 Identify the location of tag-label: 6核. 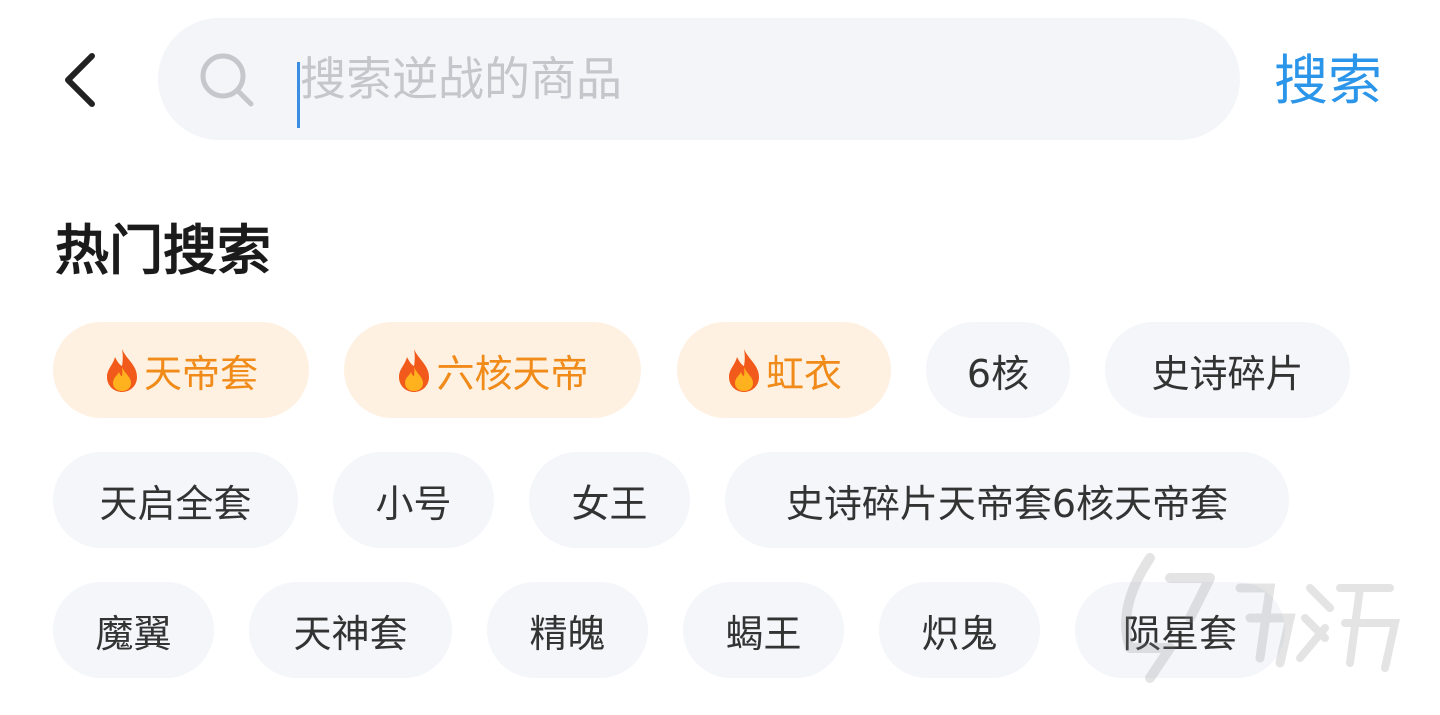
(998, 373).